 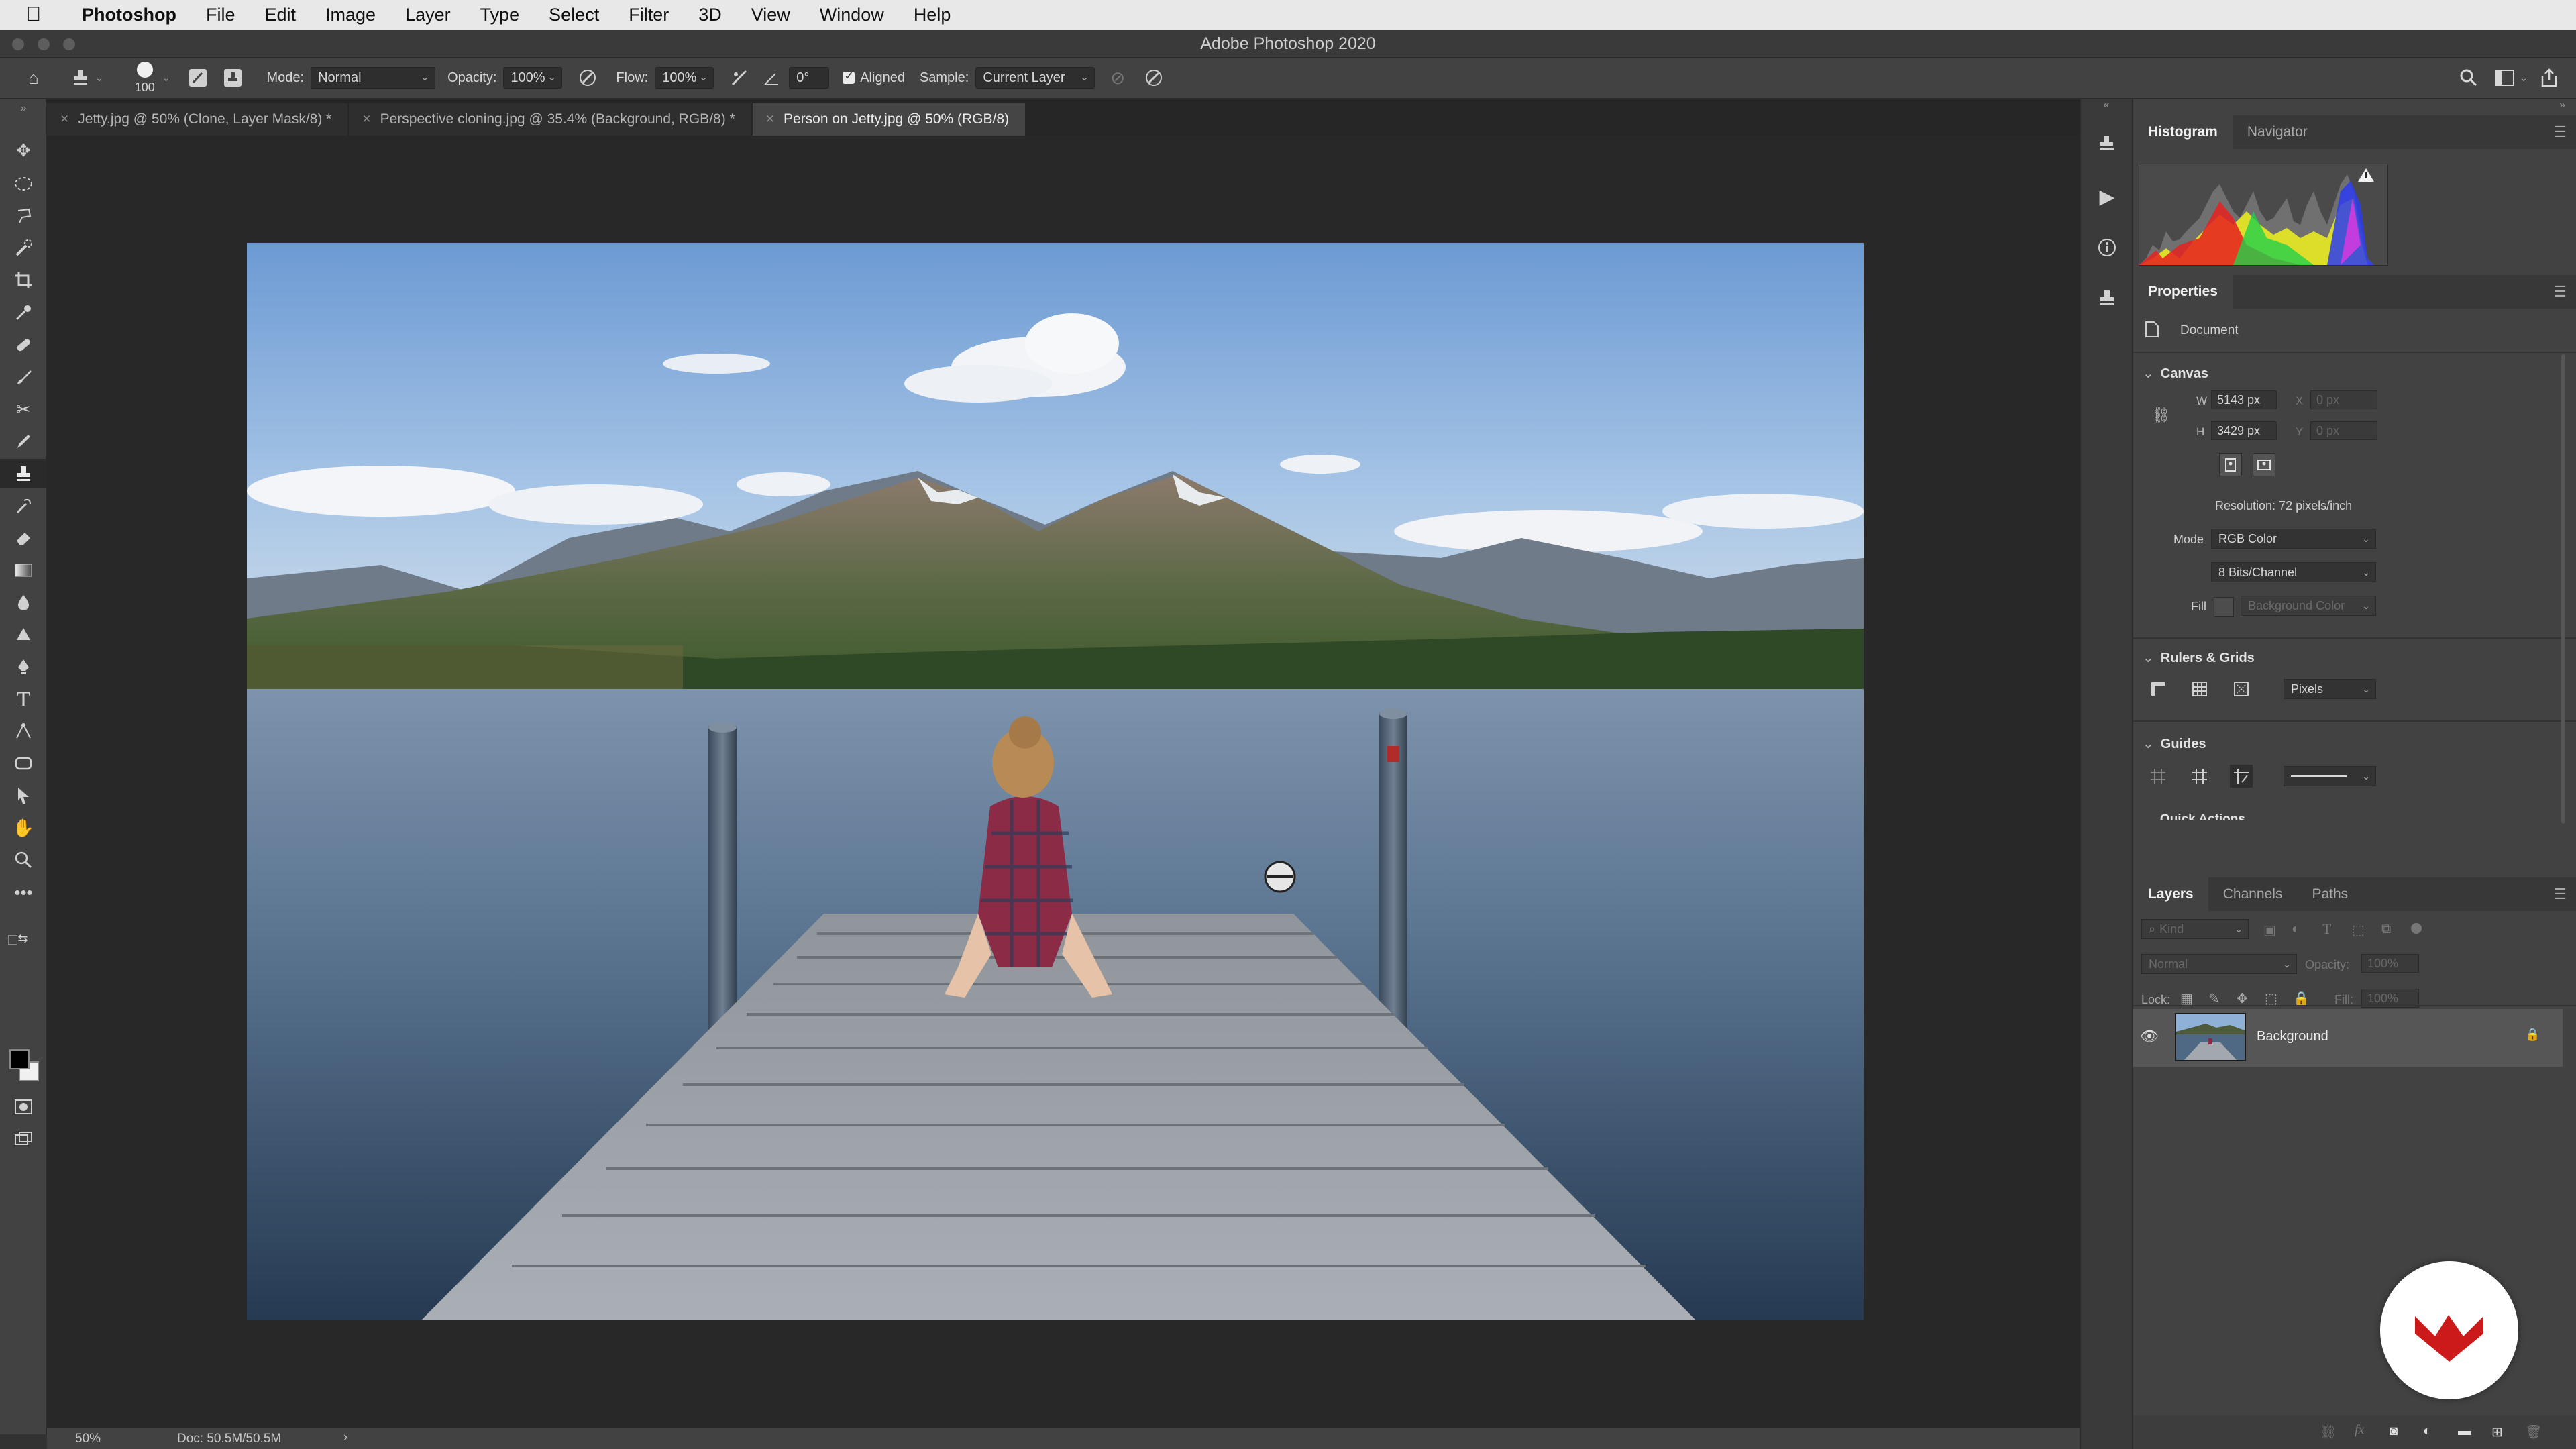 I want to click on new-guide-layout-icon, so click(x=2199, y=776).